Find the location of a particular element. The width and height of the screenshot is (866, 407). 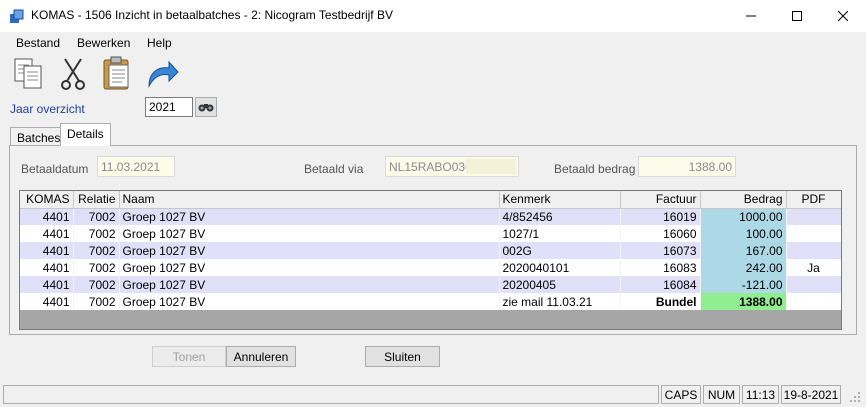

cell-factuur: 16073 is located at coordinates (660, 250).